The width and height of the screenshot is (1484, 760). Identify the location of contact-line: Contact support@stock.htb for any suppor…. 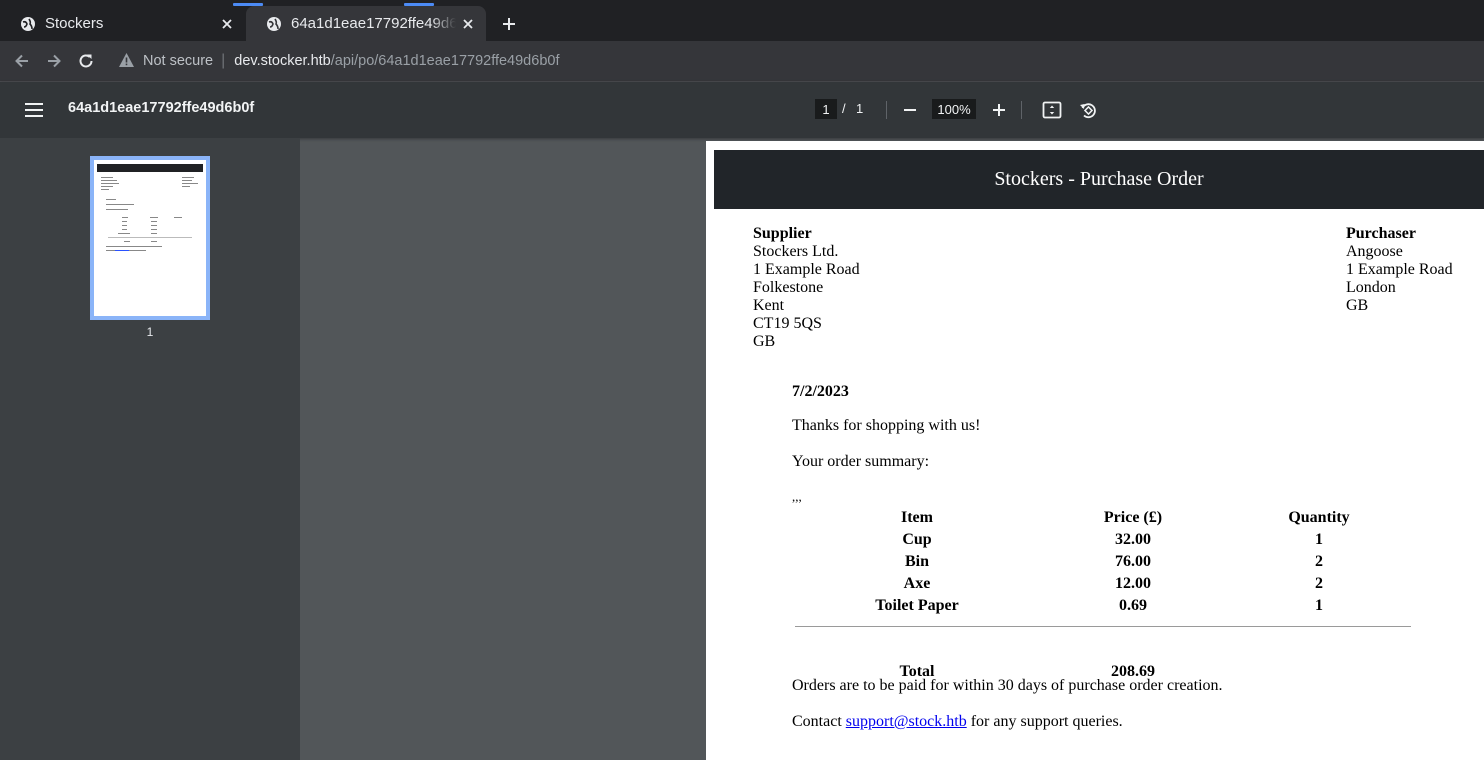
(957, 722).